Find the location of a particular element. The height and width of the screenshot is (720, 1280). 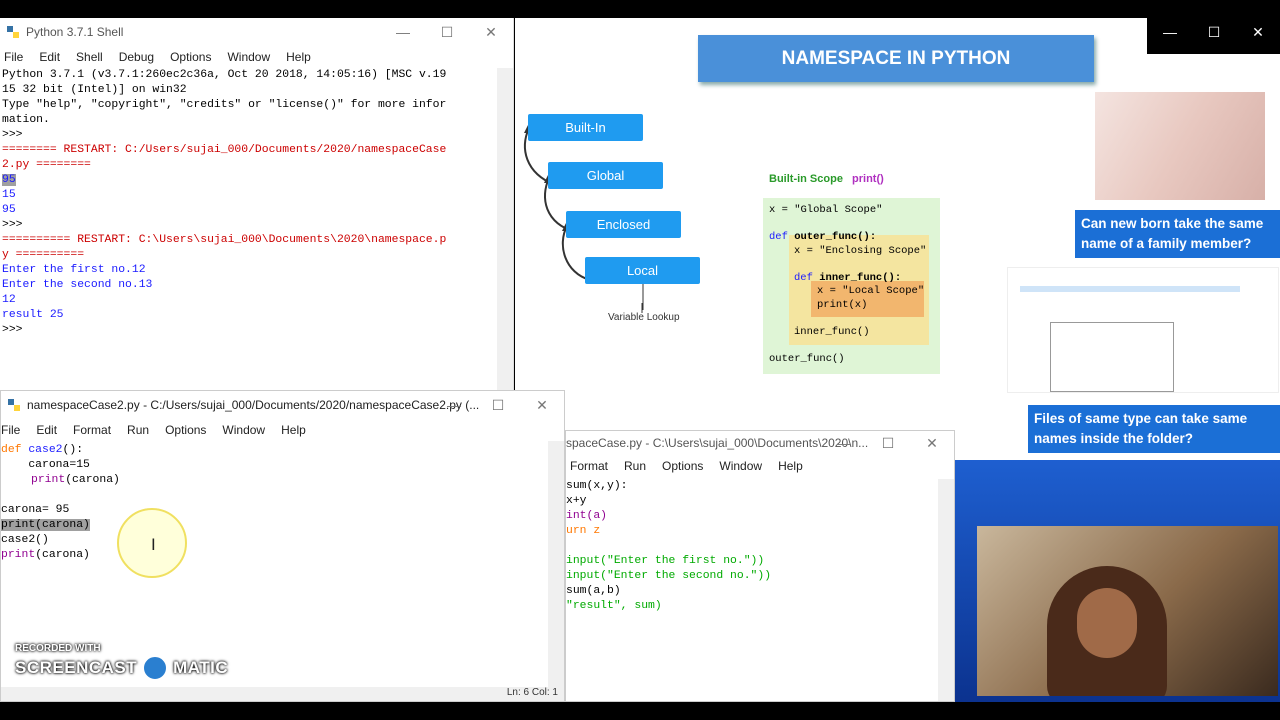

code-line: def inner_func(): is located at coordinates (847, 279).